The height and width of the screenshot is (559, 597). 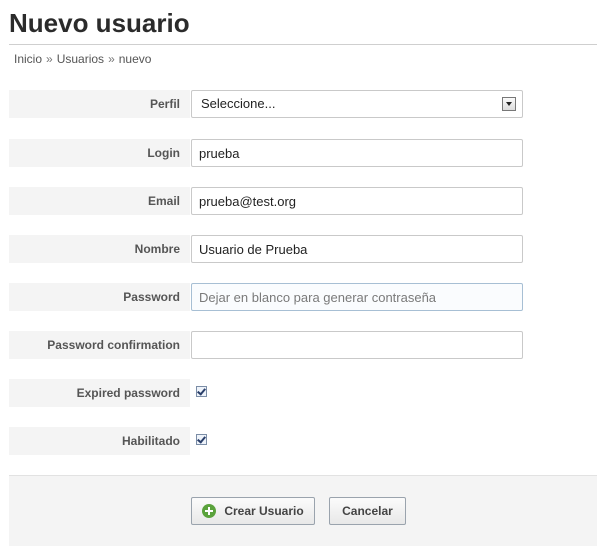 I want to click on create-user-button: Crear Usuario, so click(x=253, y=511).